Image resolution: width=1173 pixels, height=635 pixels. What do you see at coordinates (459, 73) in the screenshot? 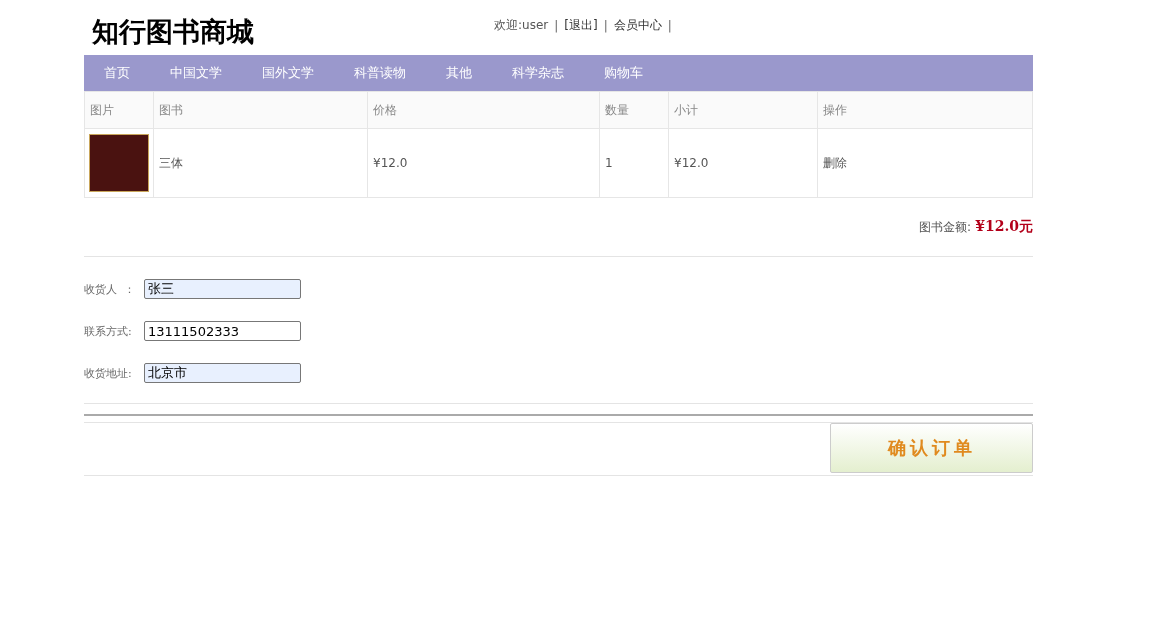
I see `nav-link: 其他` at bounding box center [459, 73].